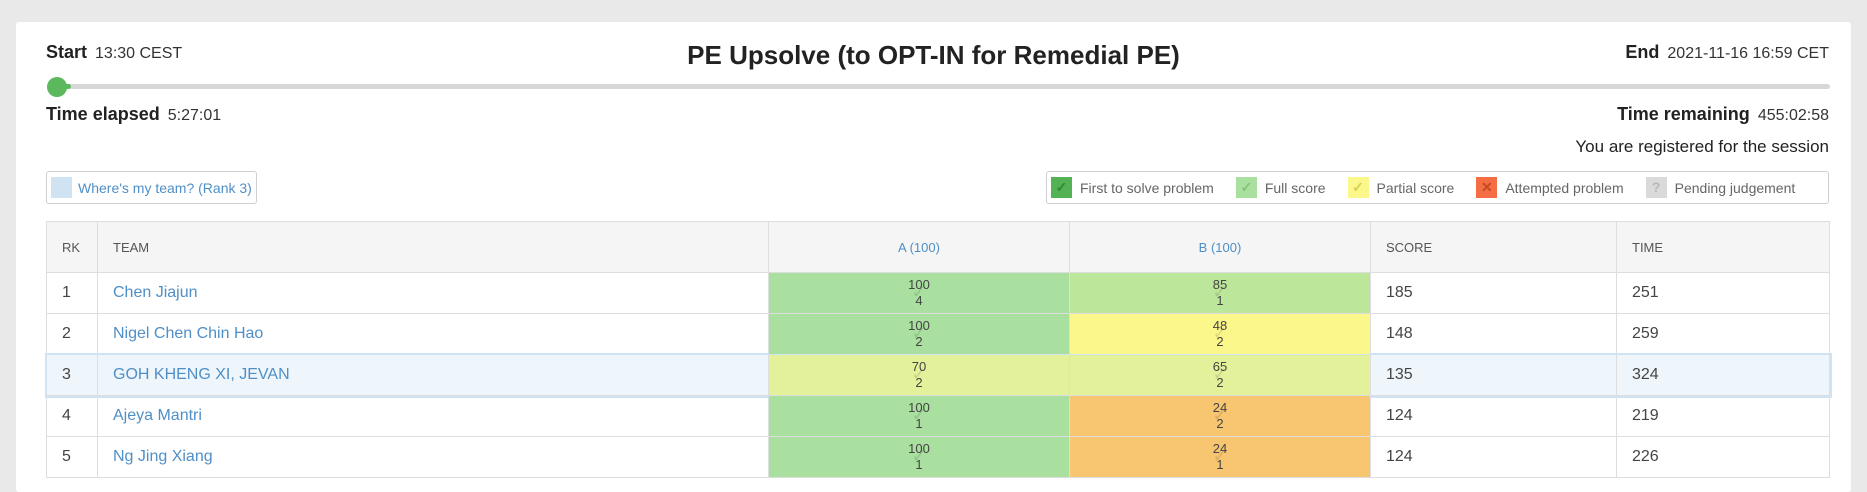 The height and width of the screenshot is (492, 1867). What do you see at coordinates (1723, 293) in the screenshot?
I see `time-cell: 251` at bounding box center [1723, 293].